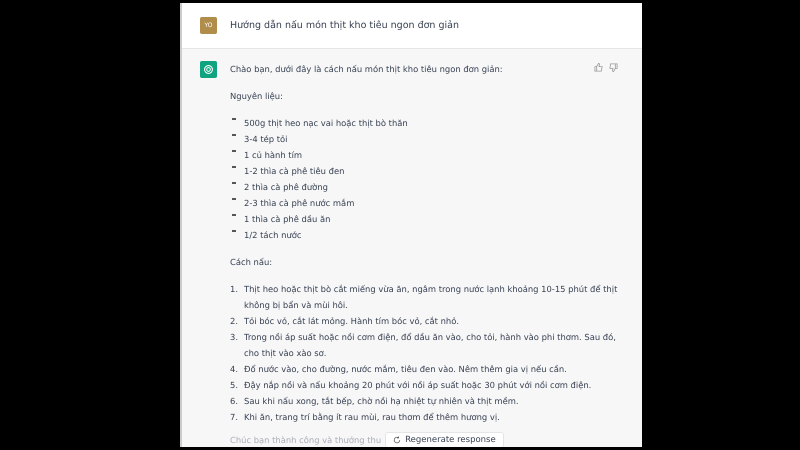 The image size is (800, 450). I want to click on step-text: Đậy nắp nồi và nấu khoảng 20 phút với nồi áp suất hoặc 30 phút với nồi cơm điện., so click(418, 385).